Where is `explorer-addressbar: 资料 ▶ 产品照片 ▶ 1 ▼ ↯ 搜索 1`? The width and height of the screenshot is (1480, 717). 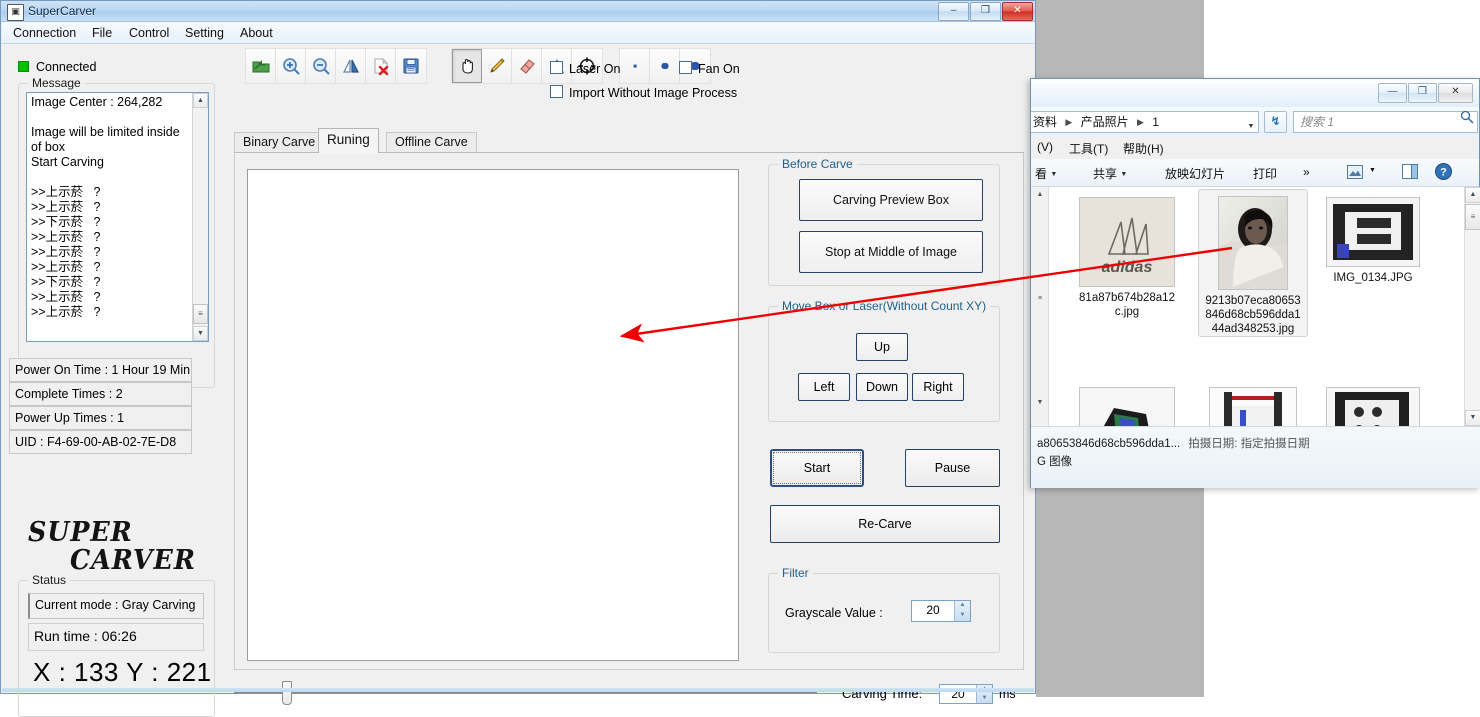 explorer-addressbar: 资料 ▶ 产品照片 ▶ 1 ▼ ↯ 搜索 1 is located at coordinates (1255, 122).